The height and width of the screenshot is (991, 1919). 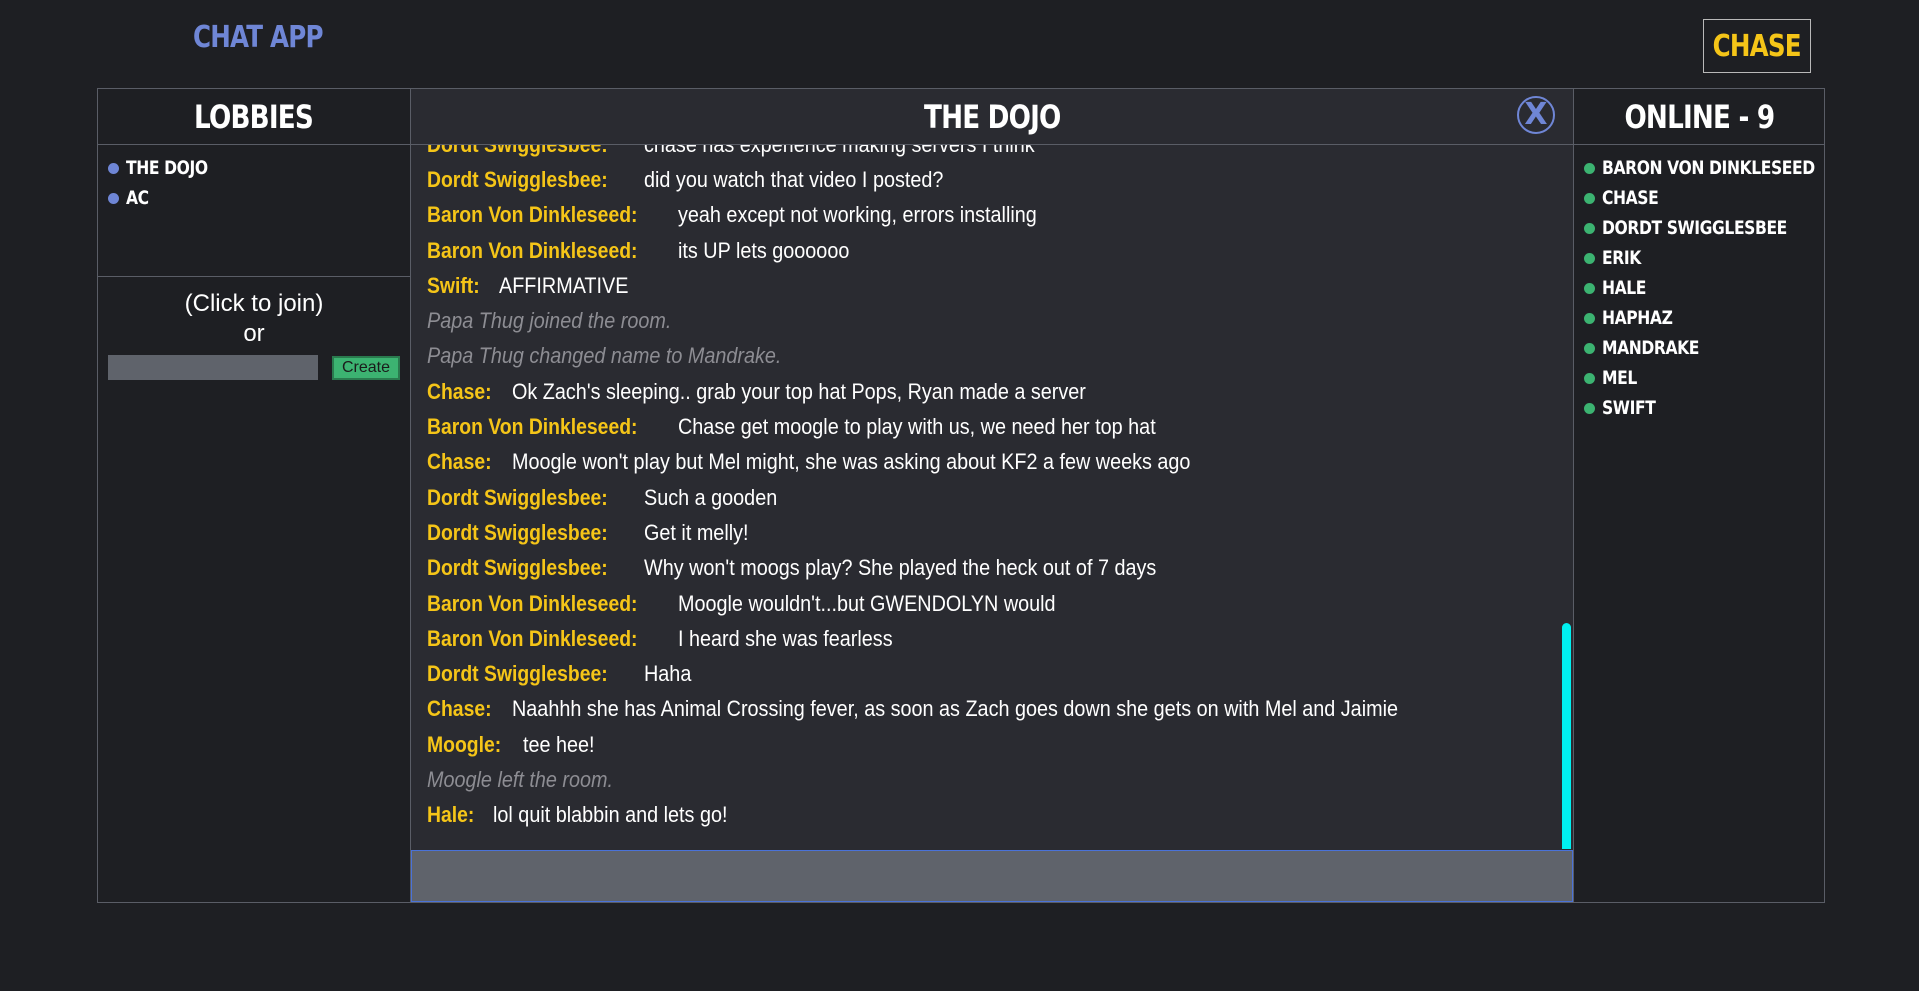 I want to click on online-user-label: MEL, so click(x=1619, y=378).